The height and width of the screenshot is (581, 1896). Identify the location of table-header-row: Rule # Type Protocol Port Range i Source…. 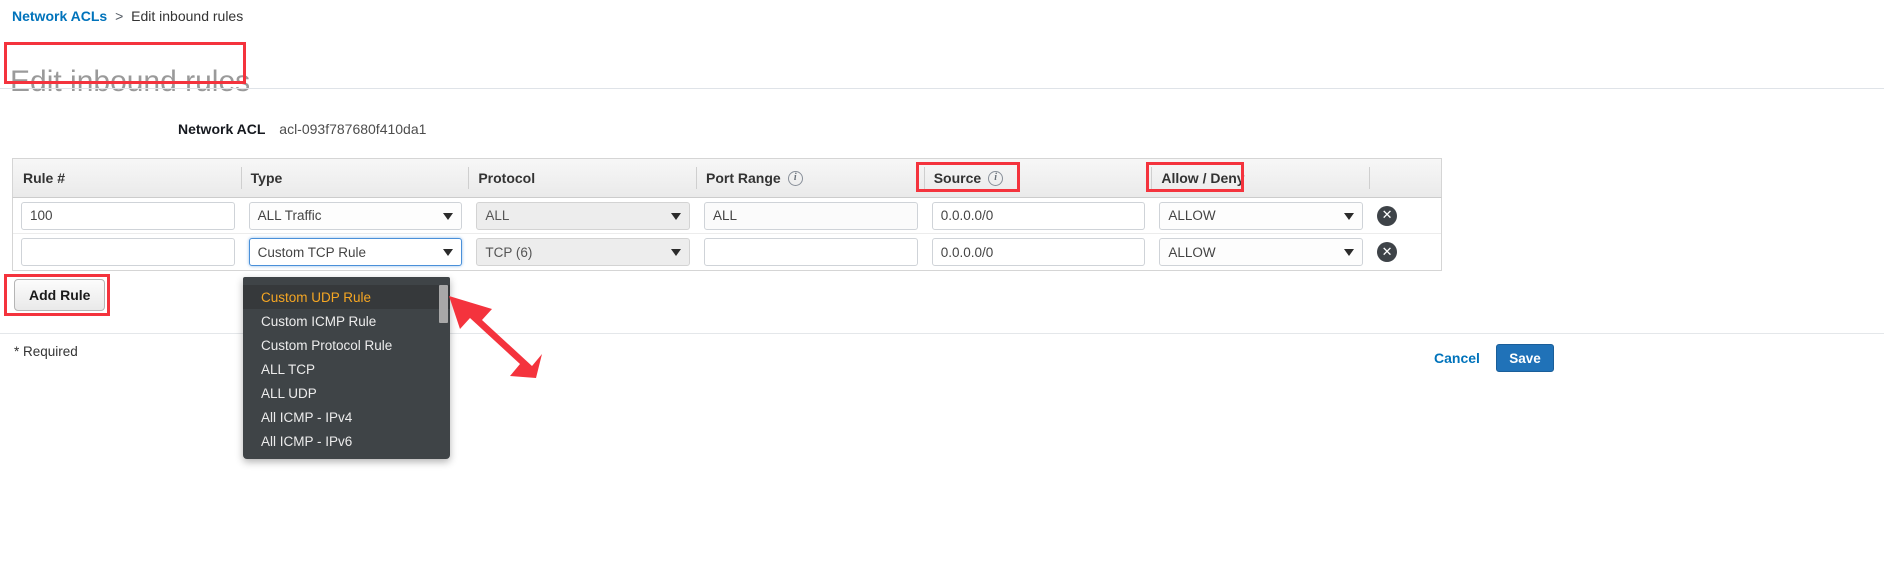
(727, 178).